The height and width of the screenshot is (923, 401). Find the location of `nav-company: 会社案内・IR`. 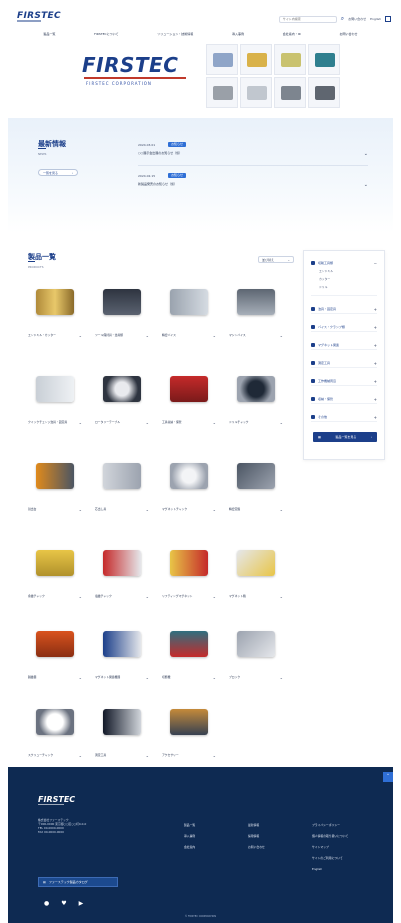

nav-company: 会社案内・IR is located at coordinates (292, 34).